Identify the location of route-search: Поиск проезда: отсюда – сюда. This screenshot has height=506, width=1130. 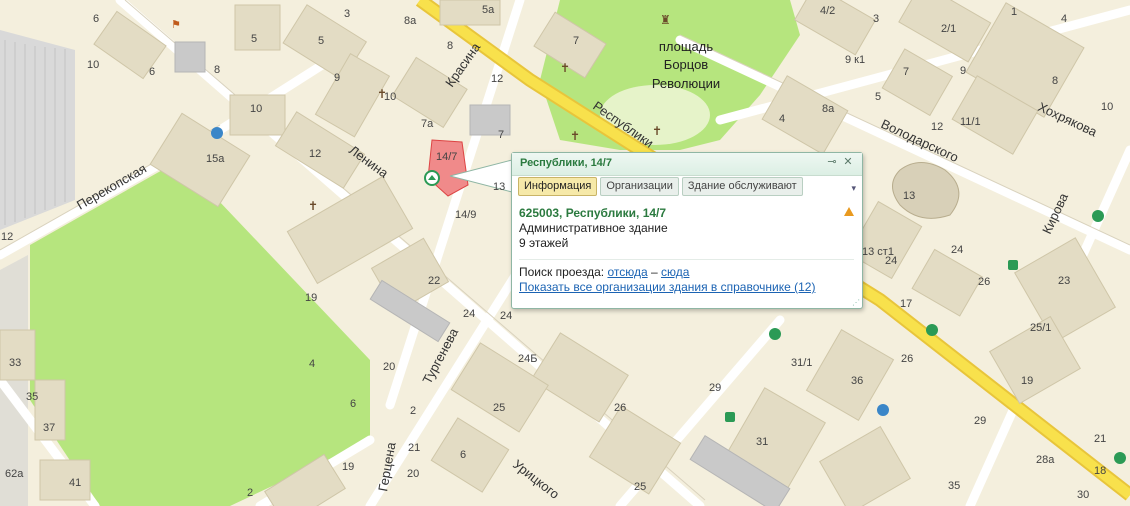
(686, 272).